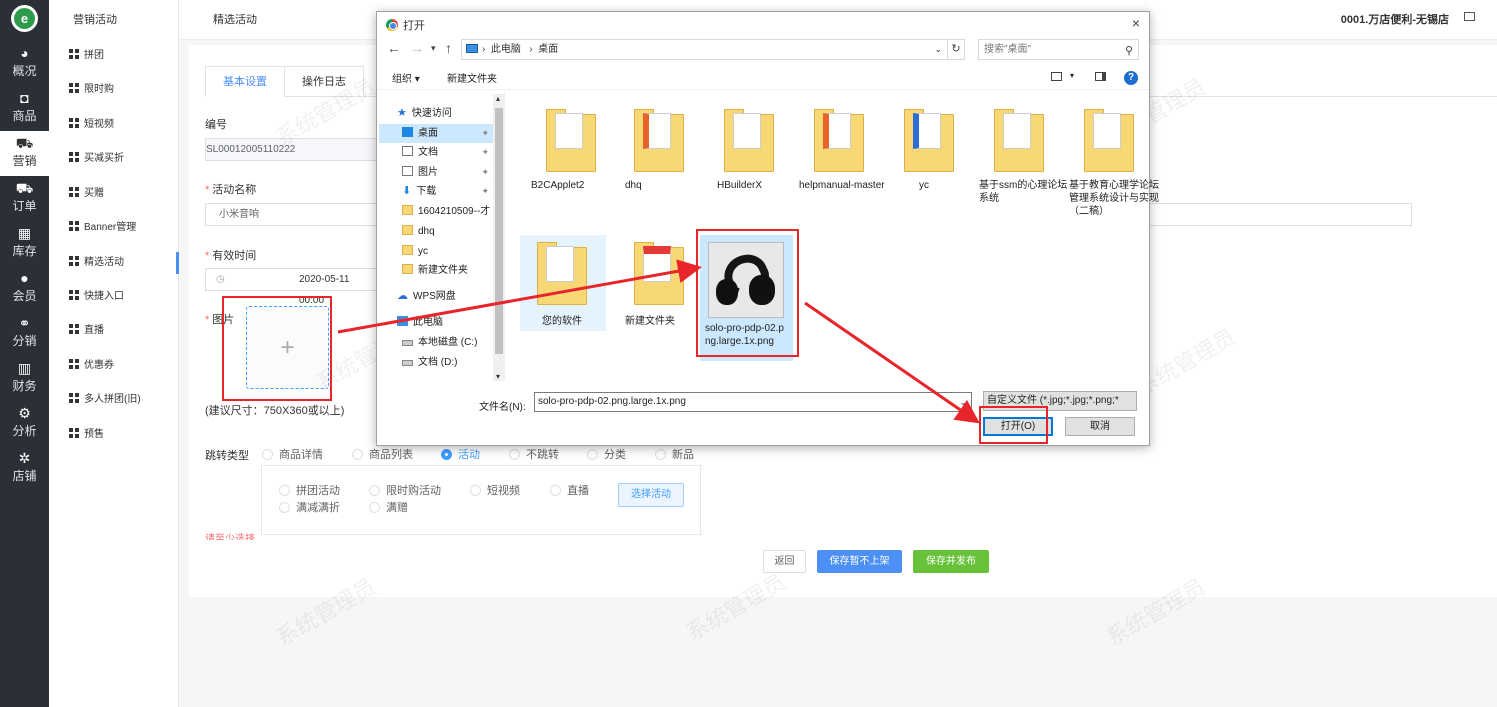 The image size is (1497, 707). Describe the element at coordinates (447, 270) in the screenshot. I see `tree-folder-new: 新建文件夹` at that location.